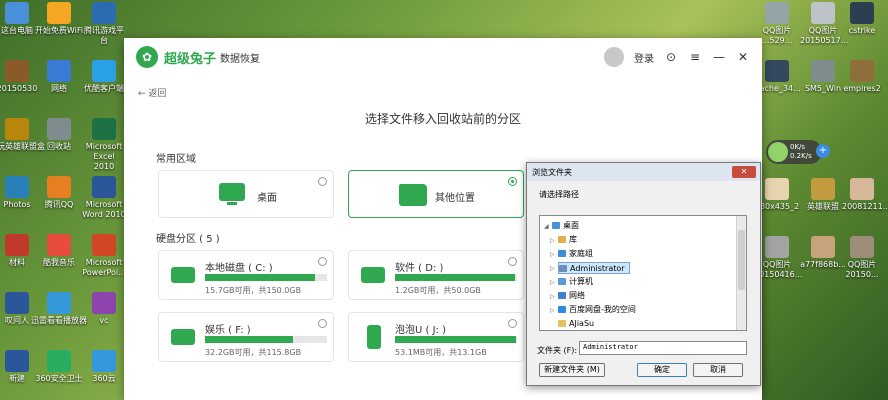 Image resolution: width=888 pixels, height=400 pixels. I want to click on desktop-icon-label: 回收站, so click(59, 146).